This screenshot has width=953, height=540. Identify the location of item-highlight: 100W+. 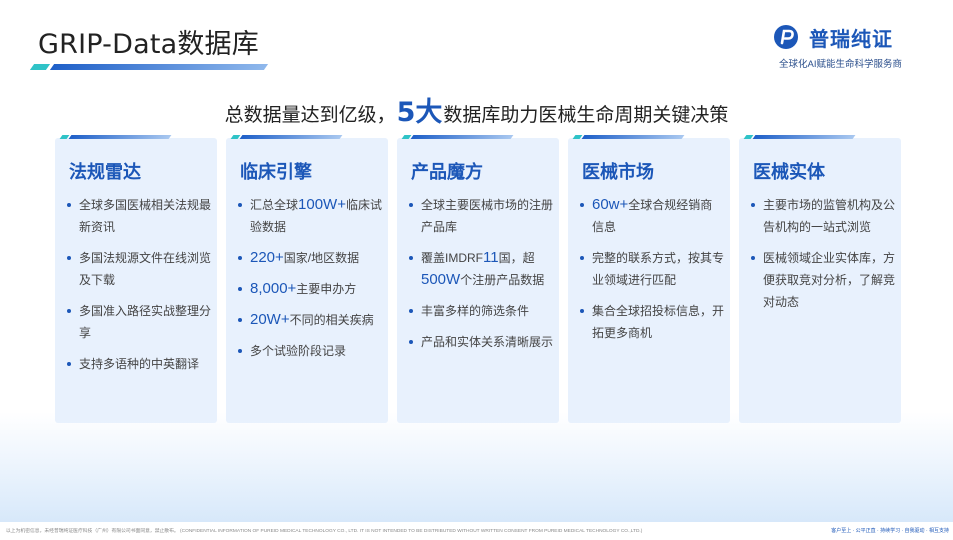
(322, 204).